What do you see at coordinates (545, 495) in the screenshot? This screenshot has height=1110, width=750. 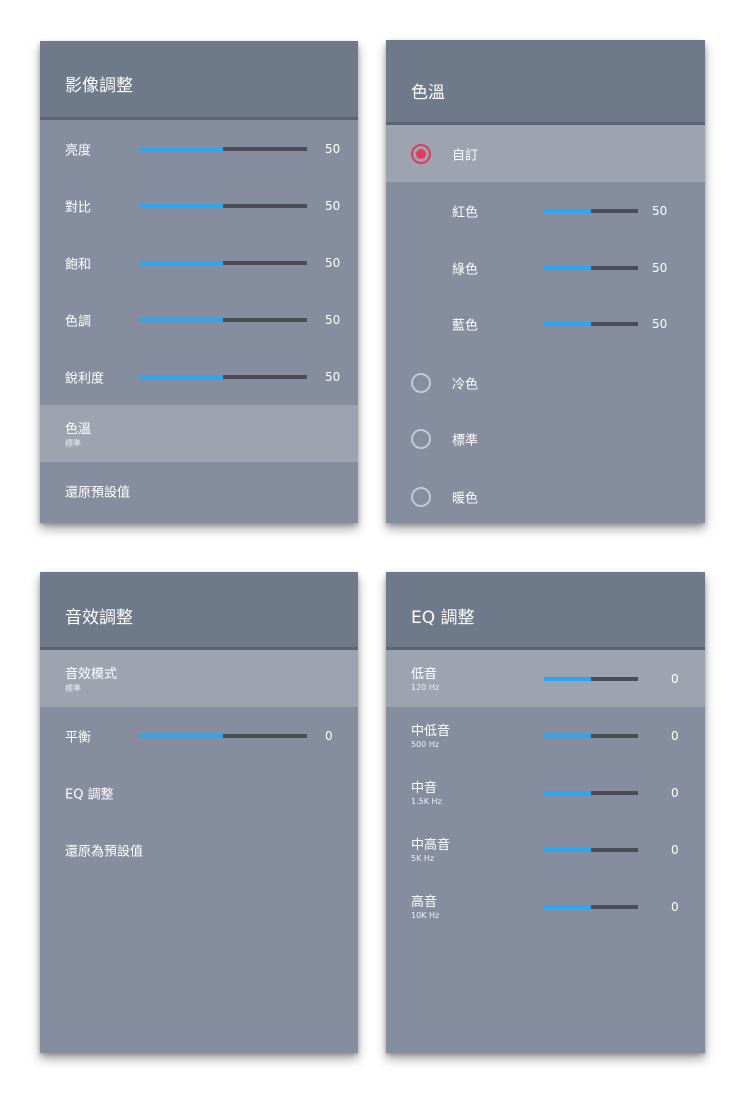 I see `warm-option: 暖色` at bounding box center [545, 495].